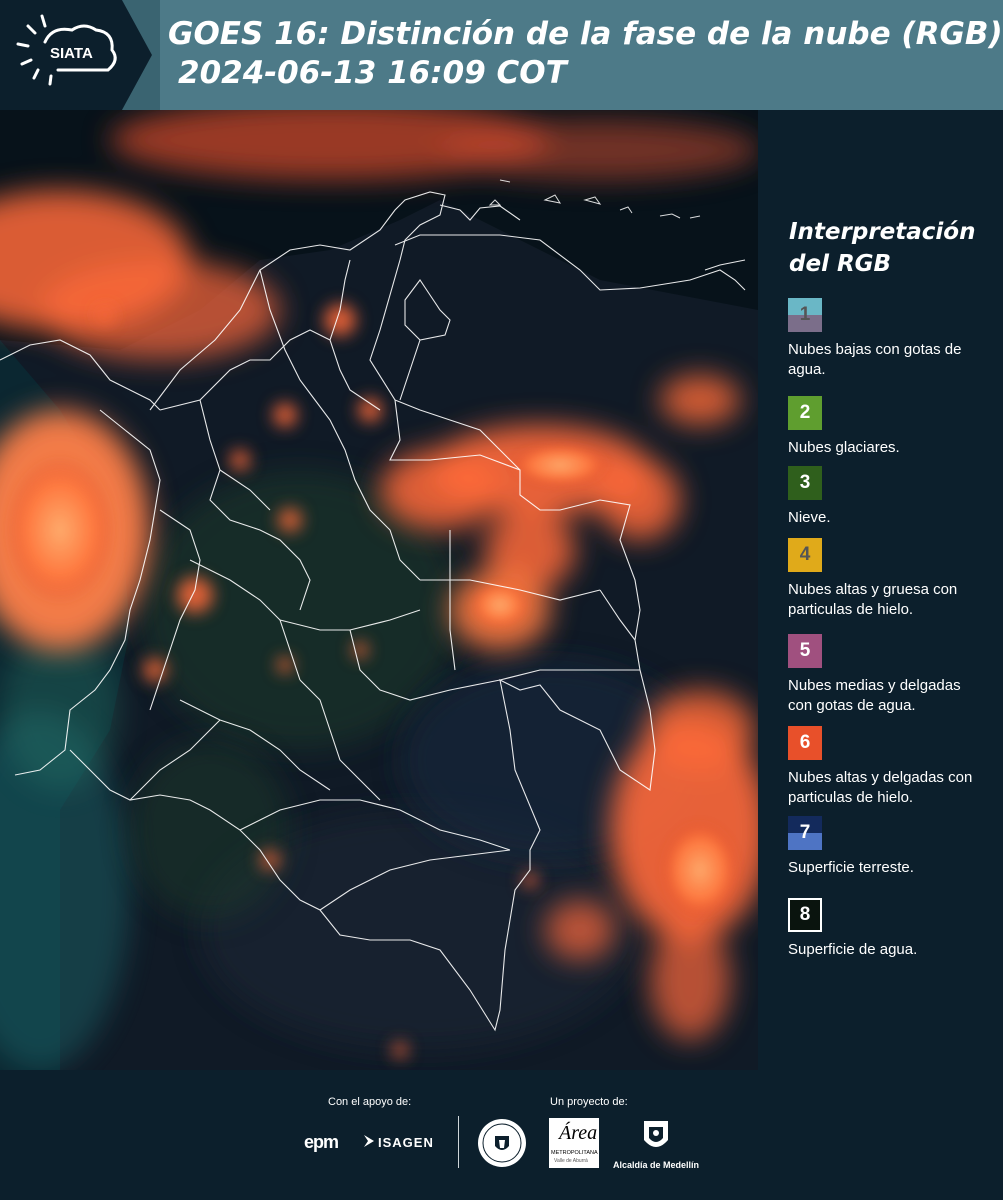 Image resolution: width=1003 pixels, height=1200 pixels. I want to click on legend-number: 6, so click(805, 742).